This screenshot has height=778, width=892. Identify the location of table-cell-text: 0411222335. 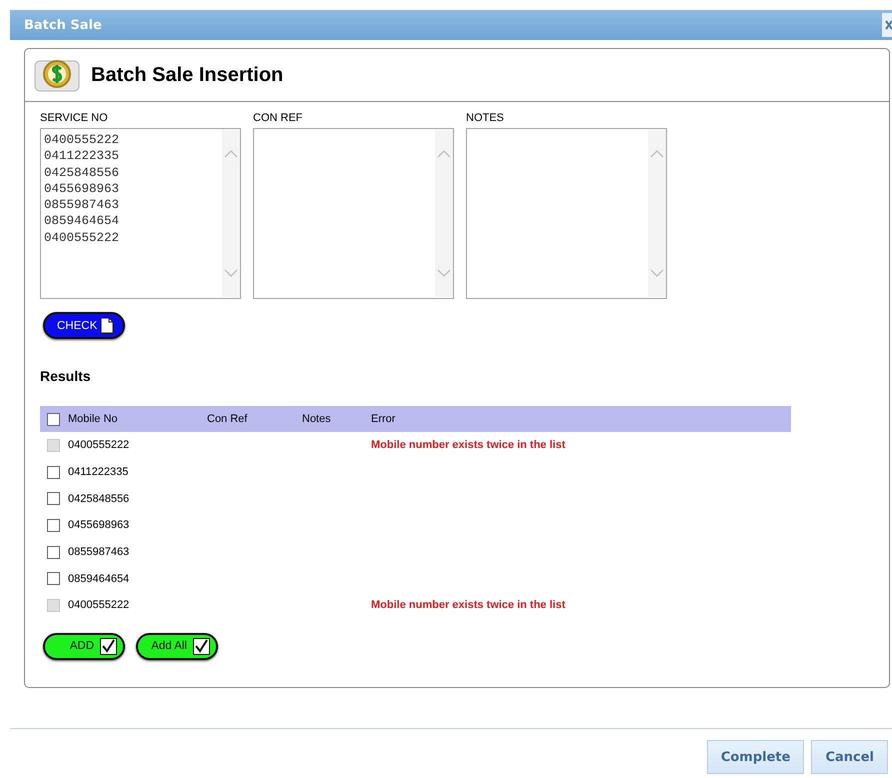
(99, 472).